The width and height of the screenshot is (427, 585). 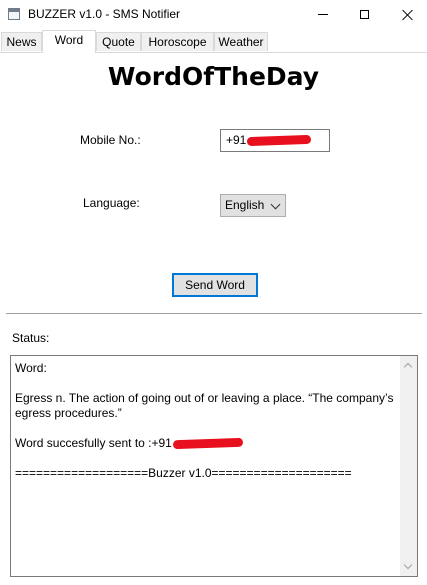 I want to click on tab-news: News, so click(x=21, y=41).